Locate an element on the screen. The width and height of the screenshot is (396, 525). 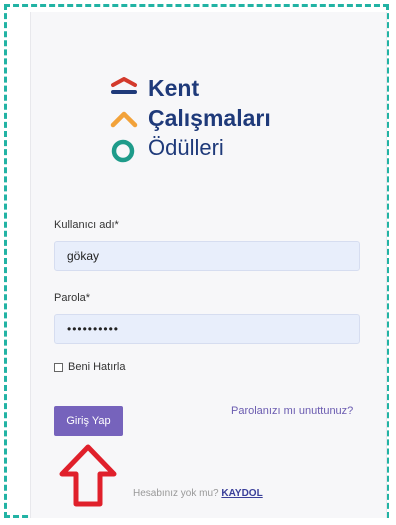
password-label: Parola* is located at coordinates (72, 298).